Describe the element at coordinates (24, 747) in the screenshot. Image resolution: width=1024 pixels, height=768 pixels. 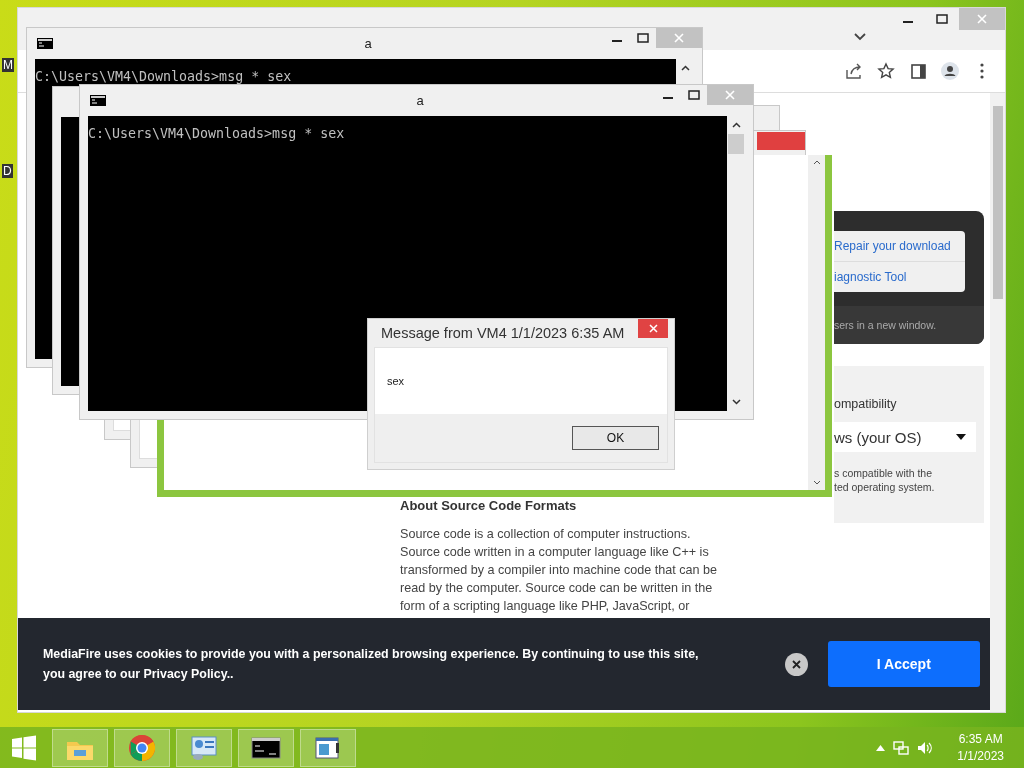
I see `start-icon` at that location.